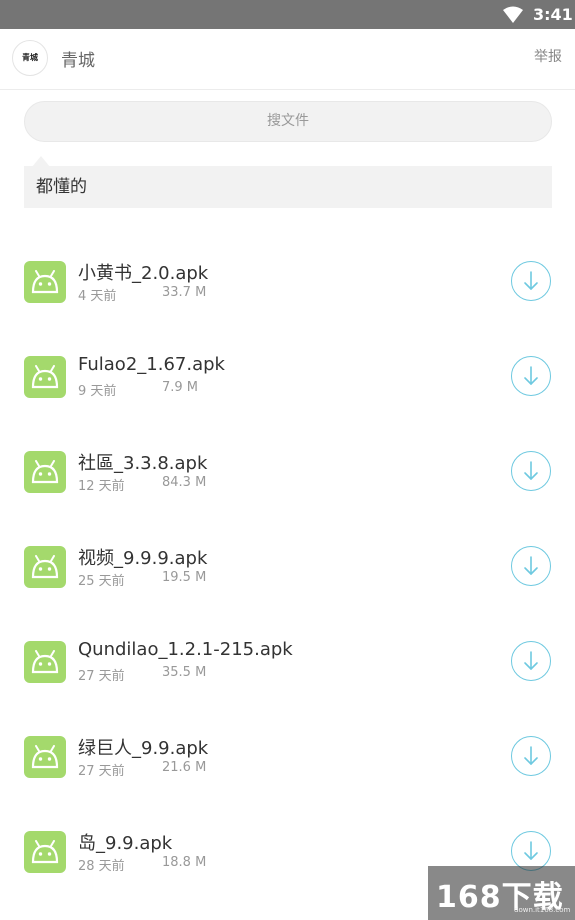 The height and width of the screenshot is (920, 575). What do you see at coordinates (184, 862) in the screenshot?
I see `file-size: 18.8 M` at bounding box center [184, 862].